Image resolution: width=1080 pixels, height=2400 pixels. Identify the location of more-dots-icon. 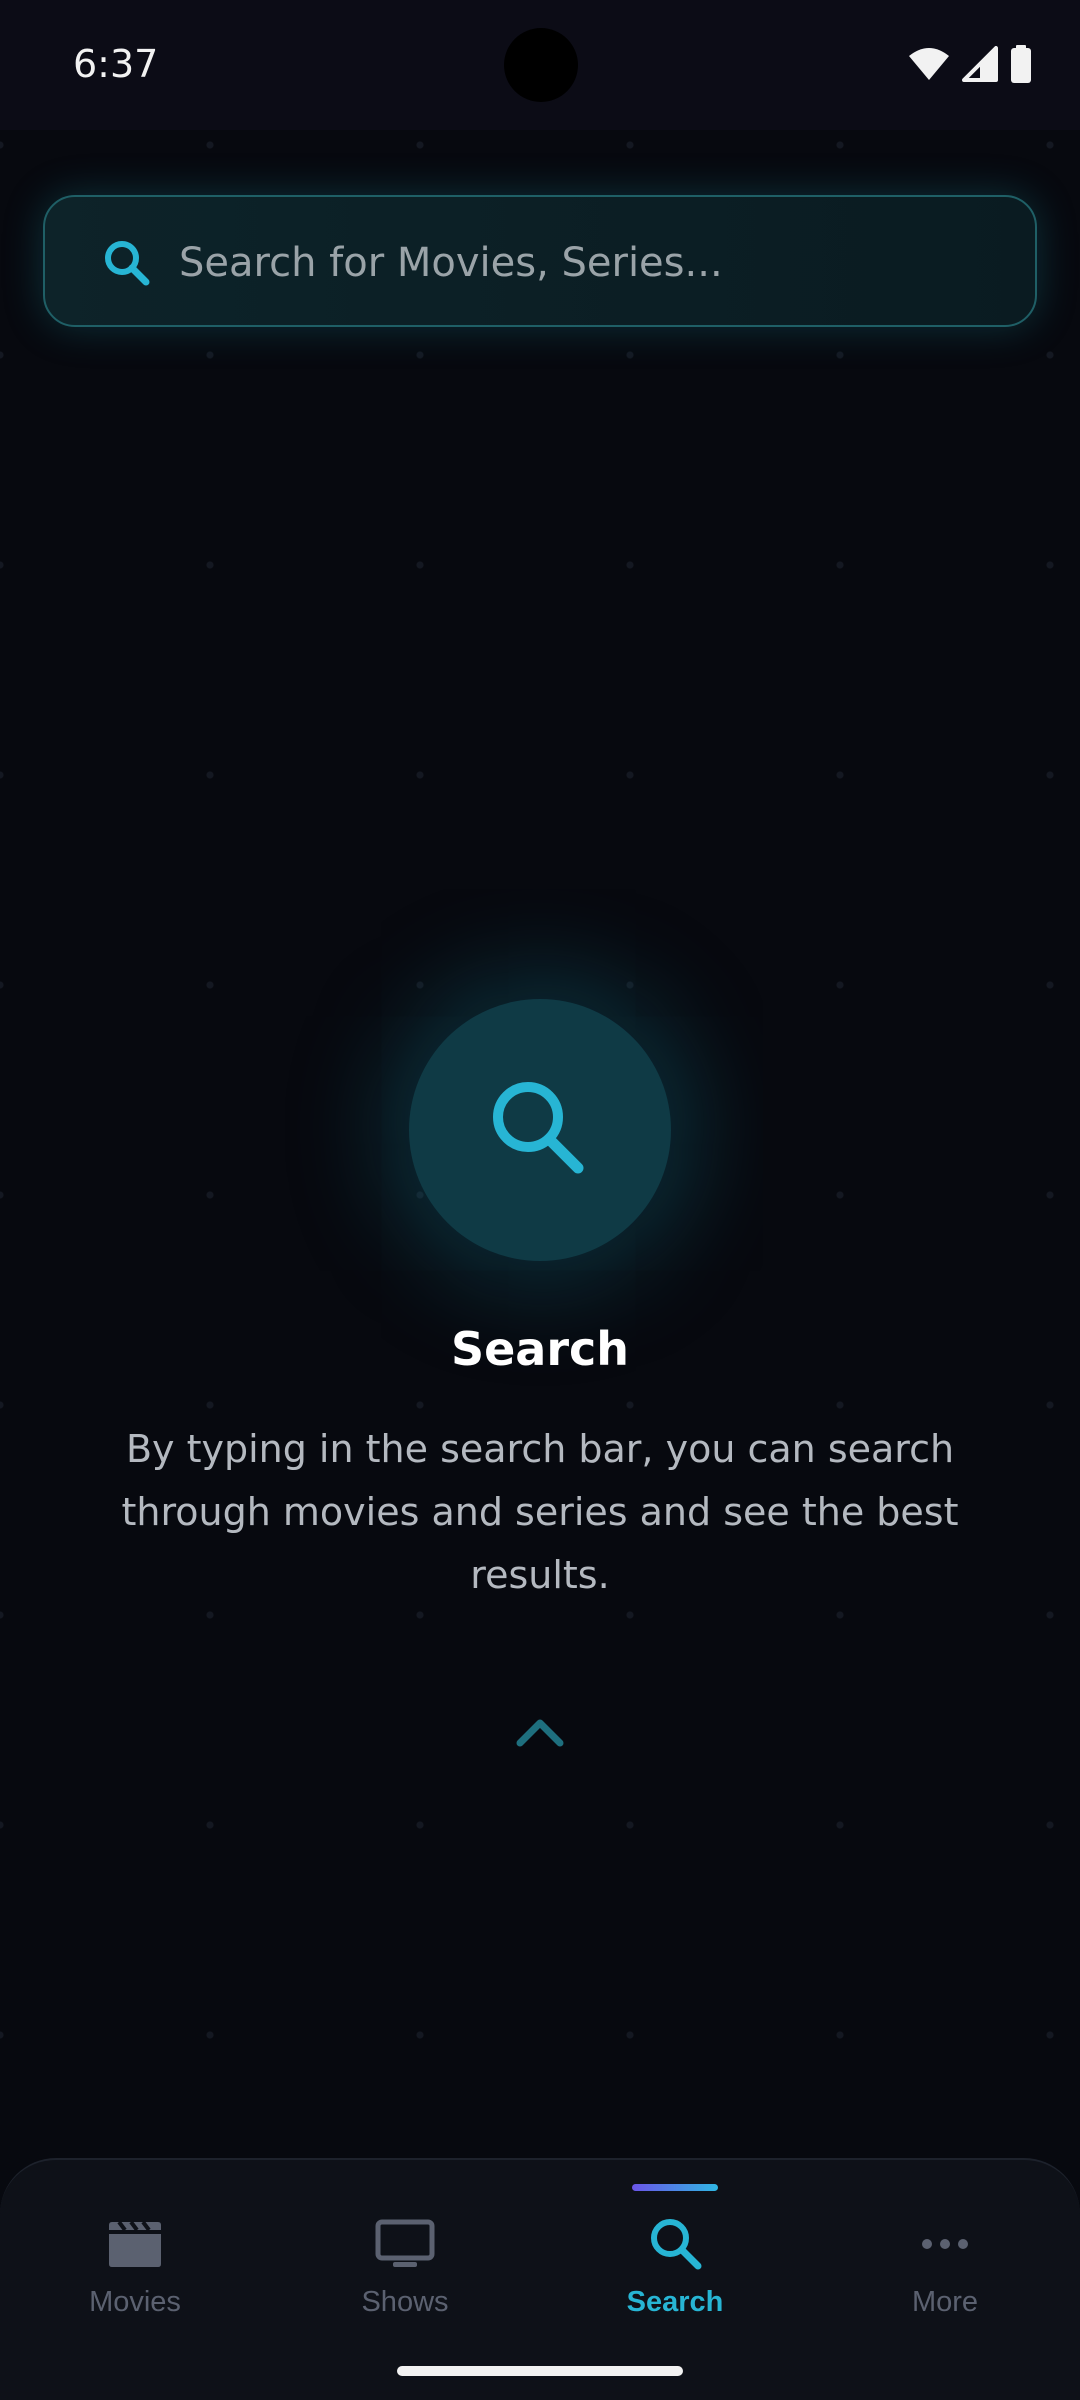
(945, 2244).